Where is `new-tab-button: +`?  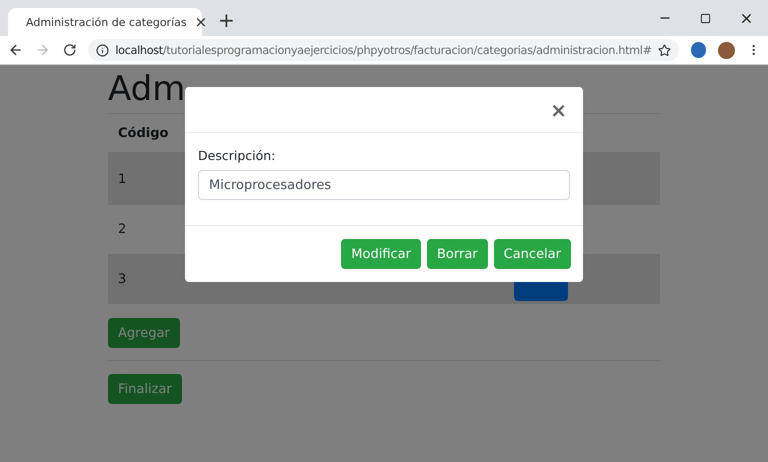 new-tab-button: + is located at coordinates (226, 20).